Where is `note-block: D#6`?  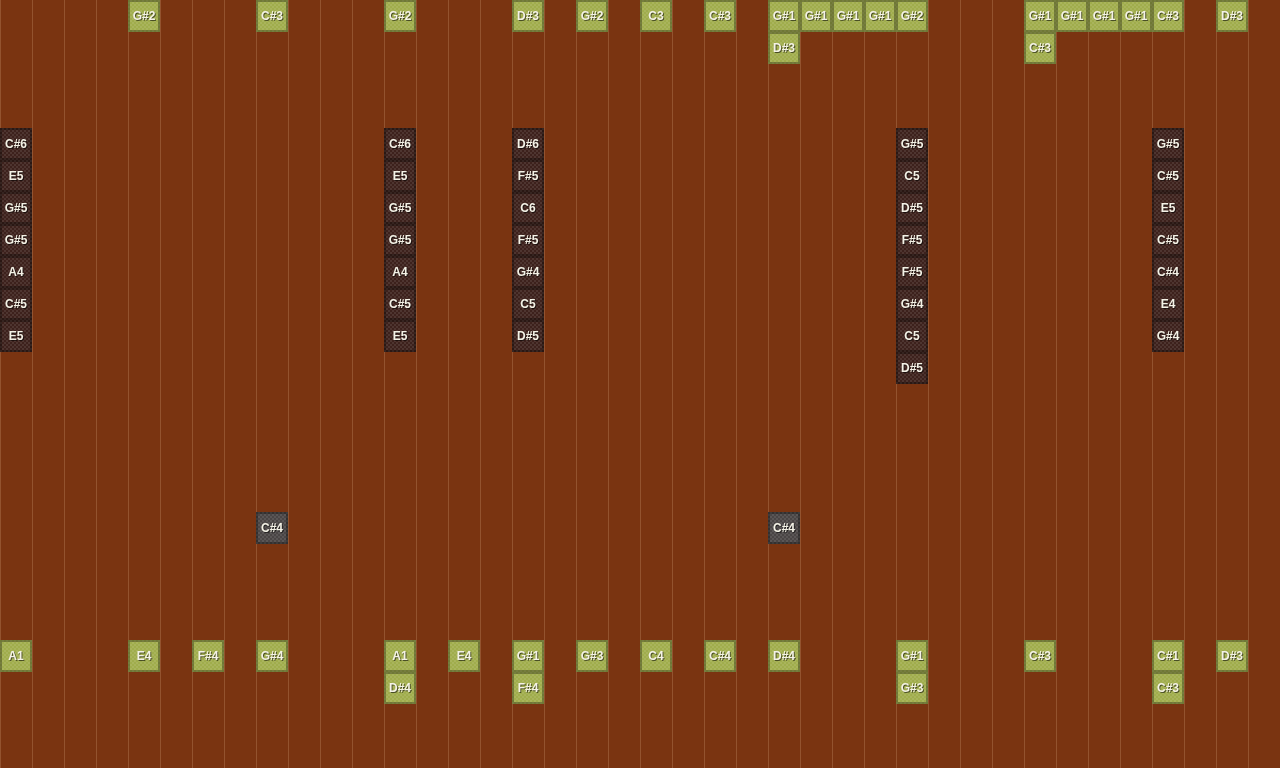 note-block: D#6 is located at coordinates (528, 144).